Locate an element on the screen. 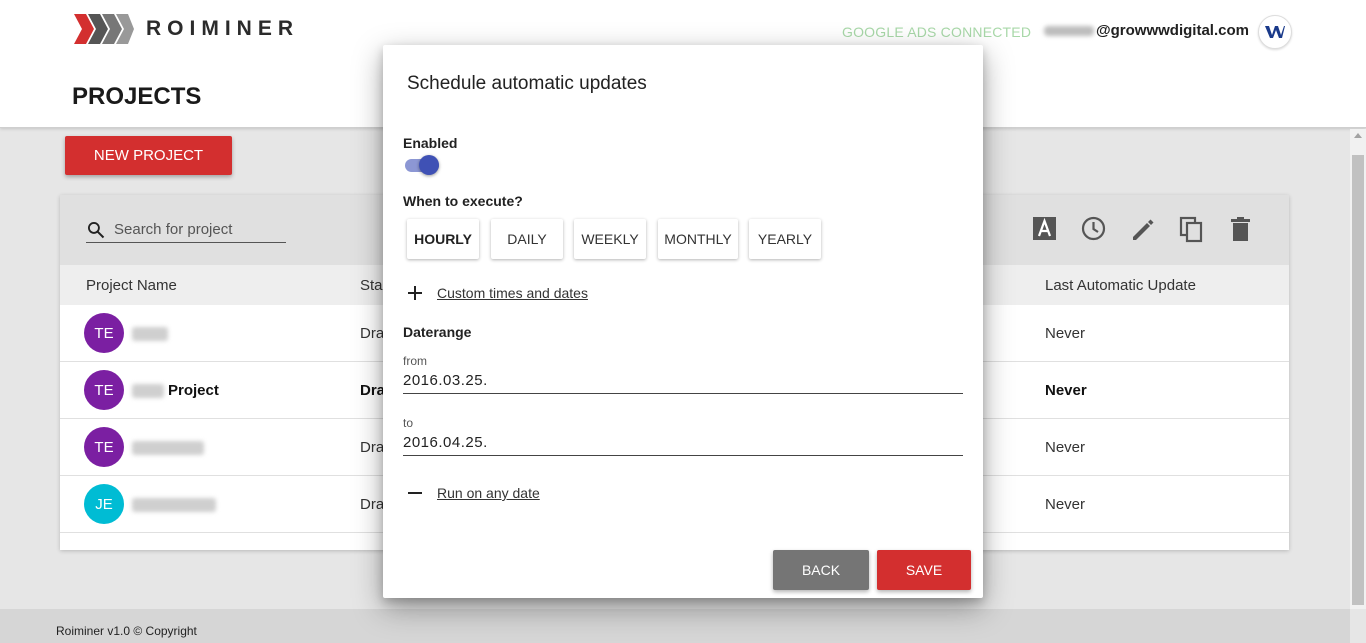 The width and height of the screenshot is (1366, 643). date-from-field: from 2016.03.25. is located at coordinates (683, 374).